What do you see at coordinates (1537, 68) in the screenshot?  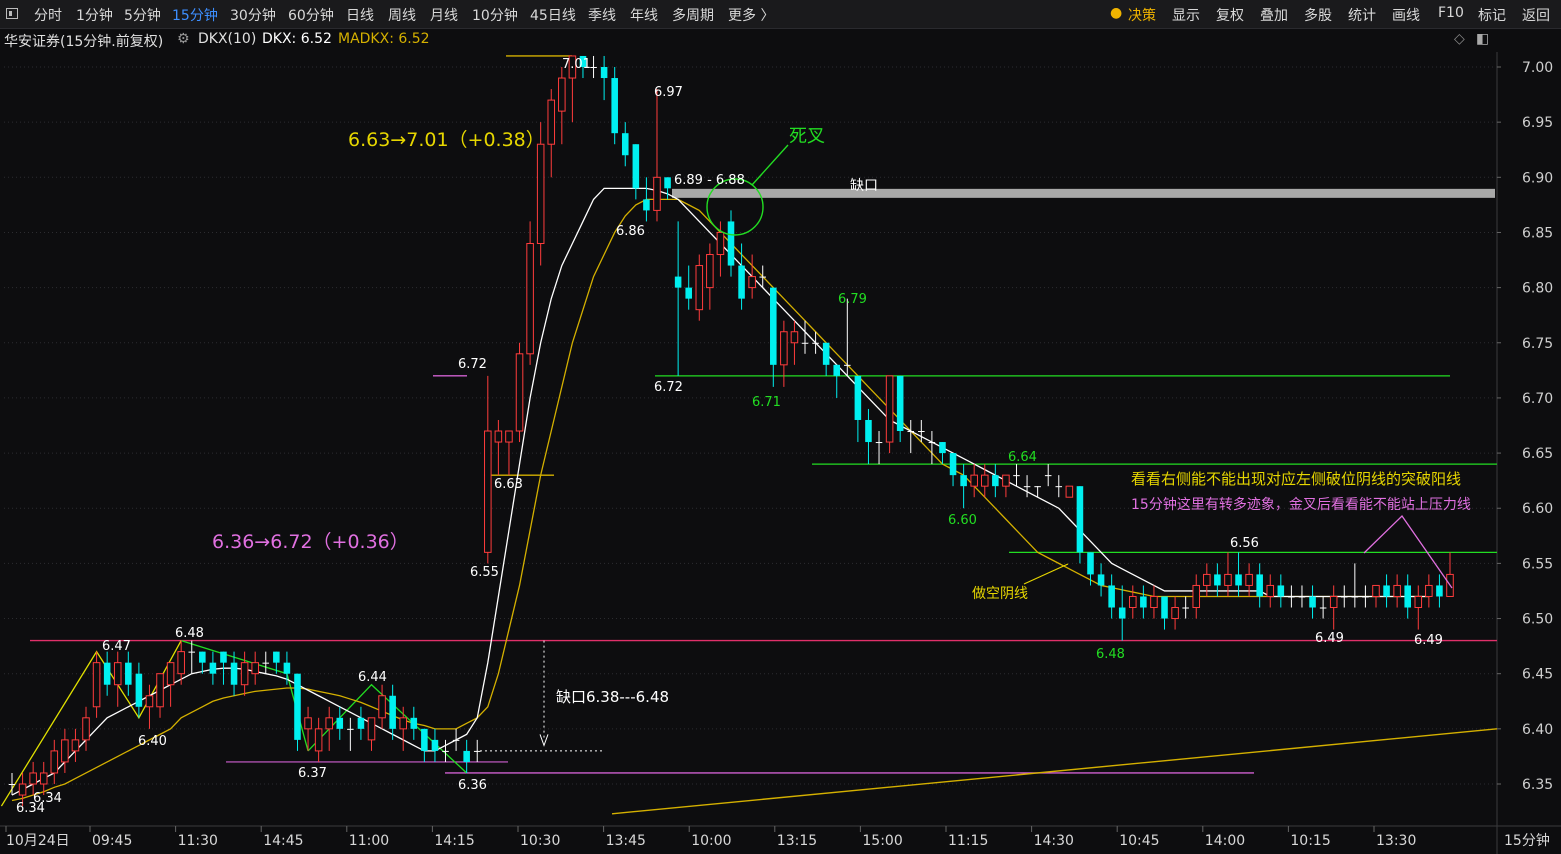 I see `y-tick-label: 7.00` at bounding box center [1537, 68].